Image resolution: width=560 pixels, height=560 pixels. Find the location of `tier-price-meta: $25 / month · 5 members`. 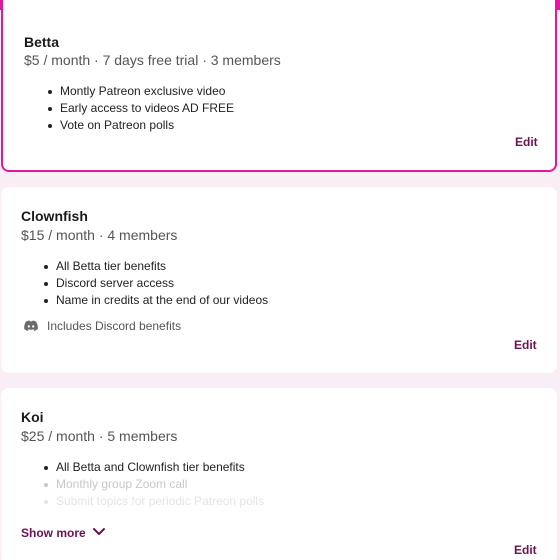

tier-price-meta: $25 / month · 5 members is located at coordinates (99, 436).